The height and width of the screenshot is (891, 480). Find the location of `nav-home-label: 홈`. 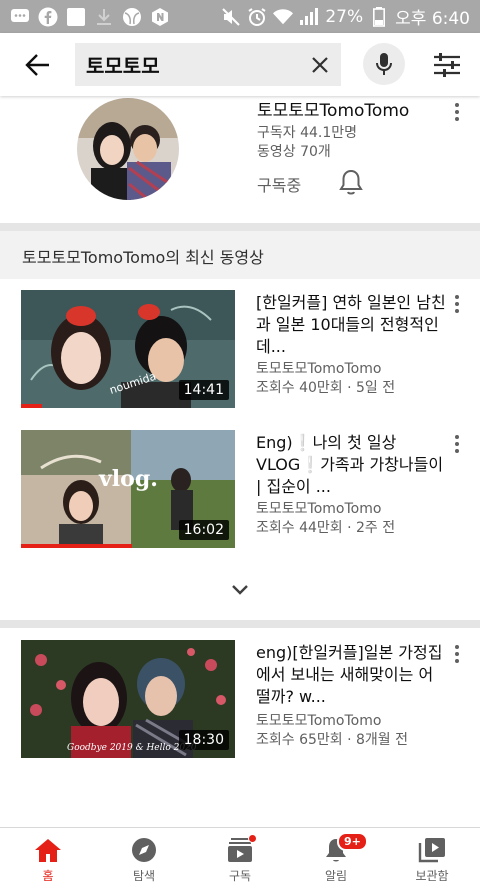

nav-home-label: 홈 is located at coordinates (48, 876).